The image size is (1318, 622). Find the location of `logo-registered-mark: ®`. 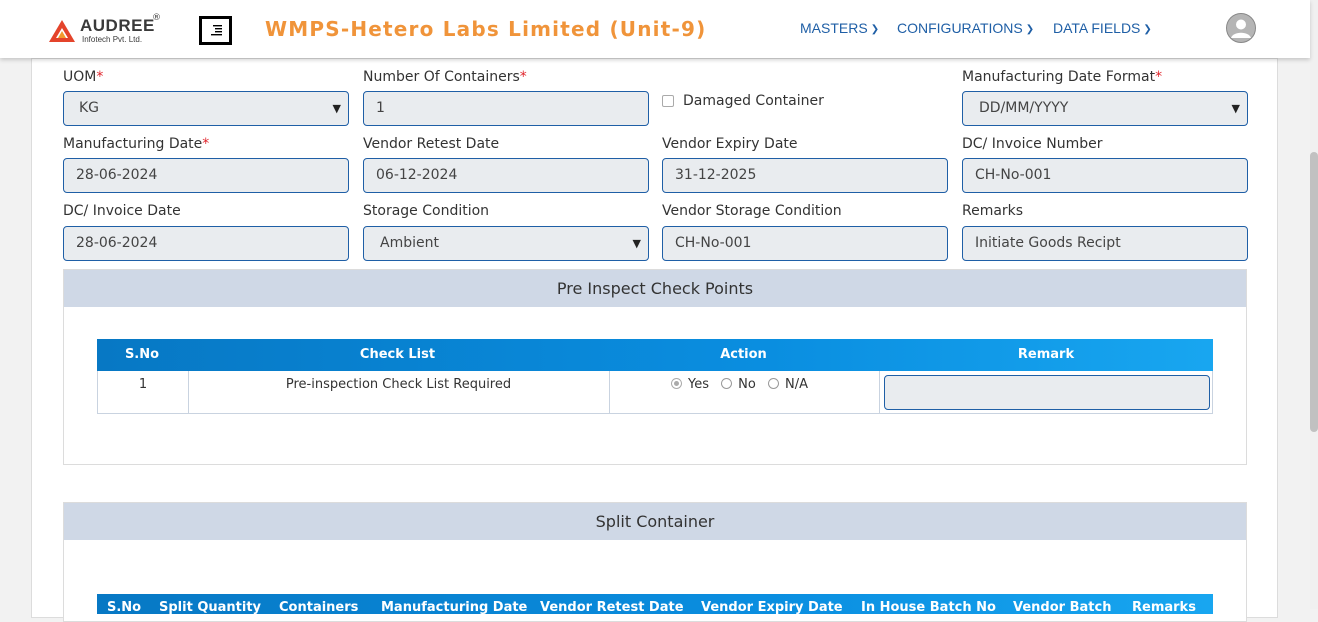

logo-registered-mark: ® is located at coordinates (156, 18).